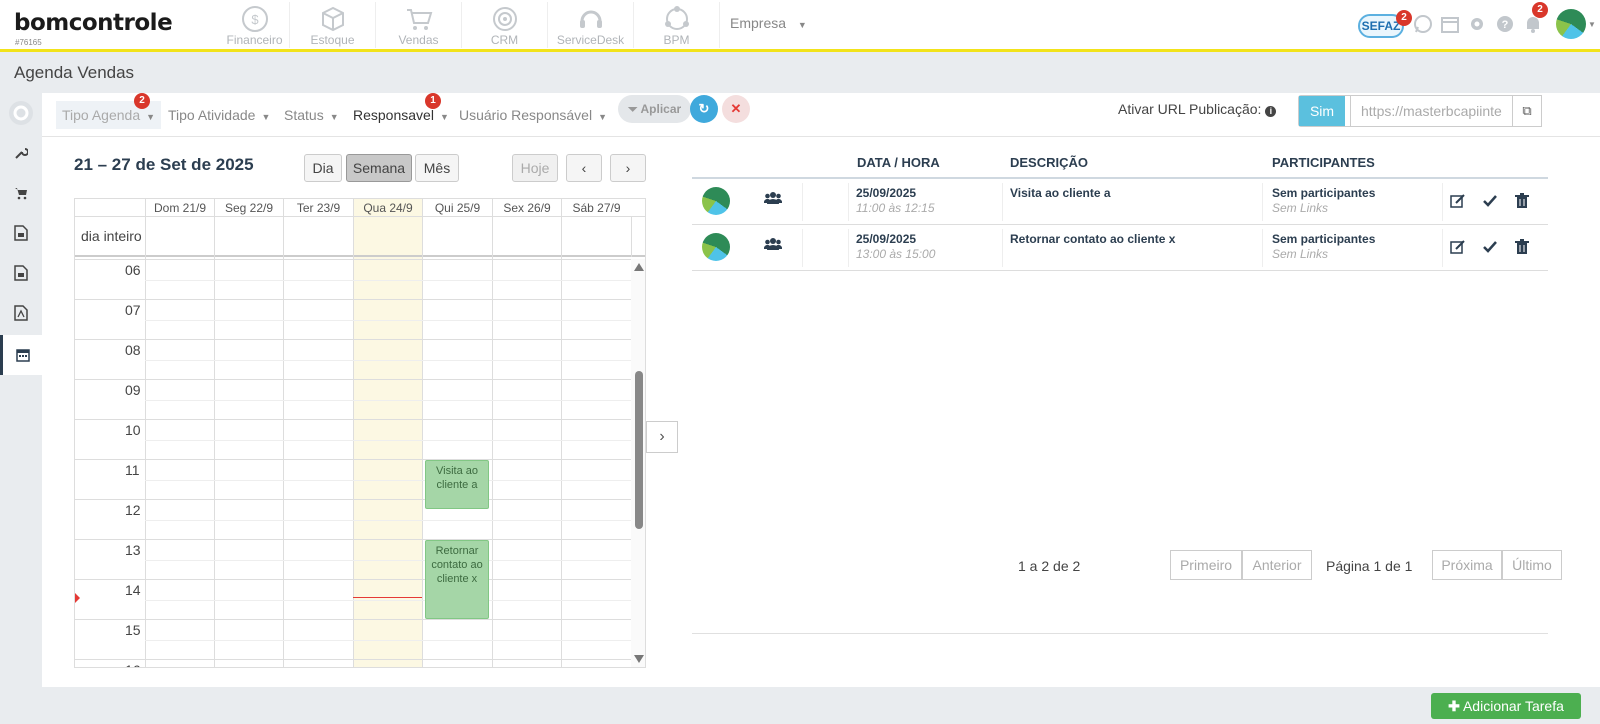 This screenshot has height=724, width=1600. I want to click on sidebar-item-agenda, so click(21, 355).